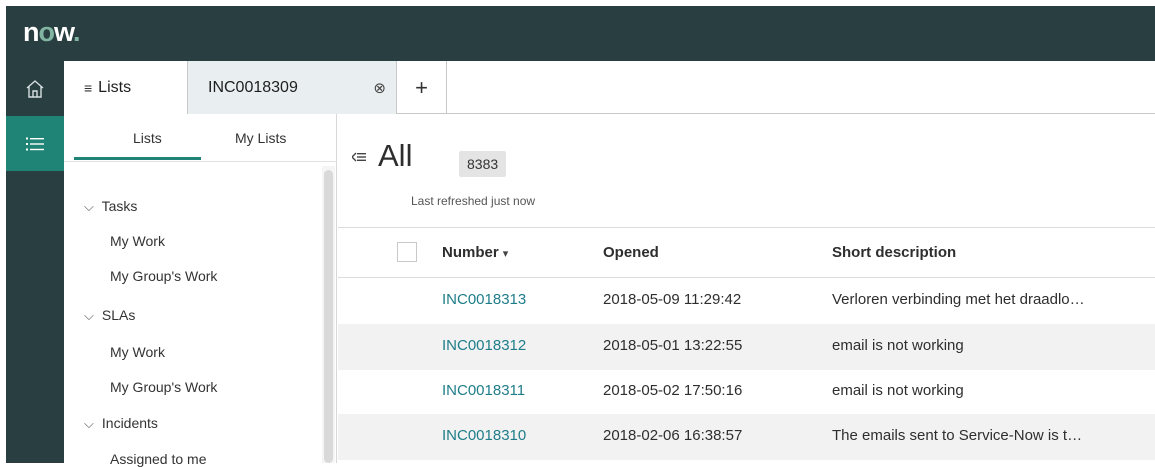  What do you see at coordinates (894, 252) in the screenshot?
I see `column-header-short-description: Short description` at bounding box center [894, 252].